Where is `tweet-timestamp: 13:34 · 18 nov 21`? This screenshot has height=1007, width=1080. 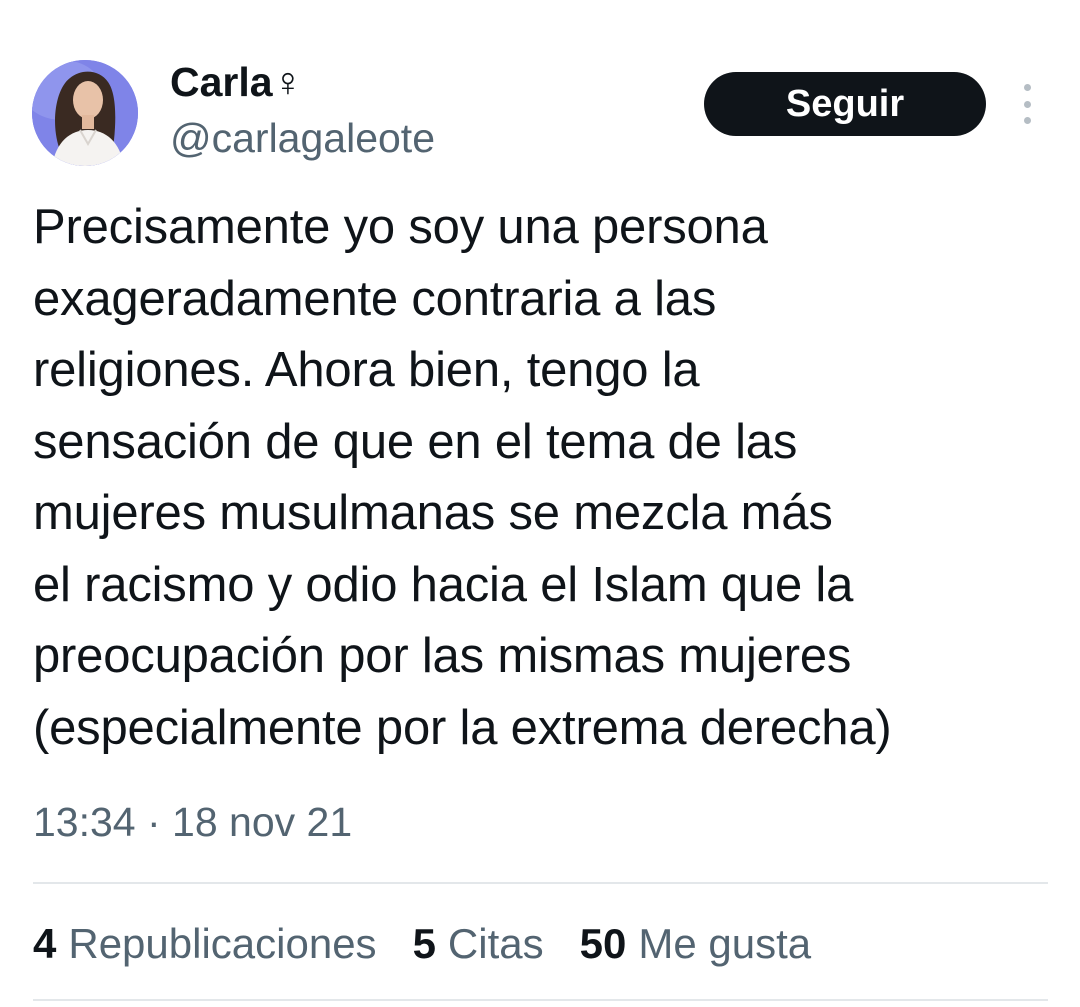 tweet-timestamp: 13:34 · 18 nov 21 is located at coordinates (192, 822).